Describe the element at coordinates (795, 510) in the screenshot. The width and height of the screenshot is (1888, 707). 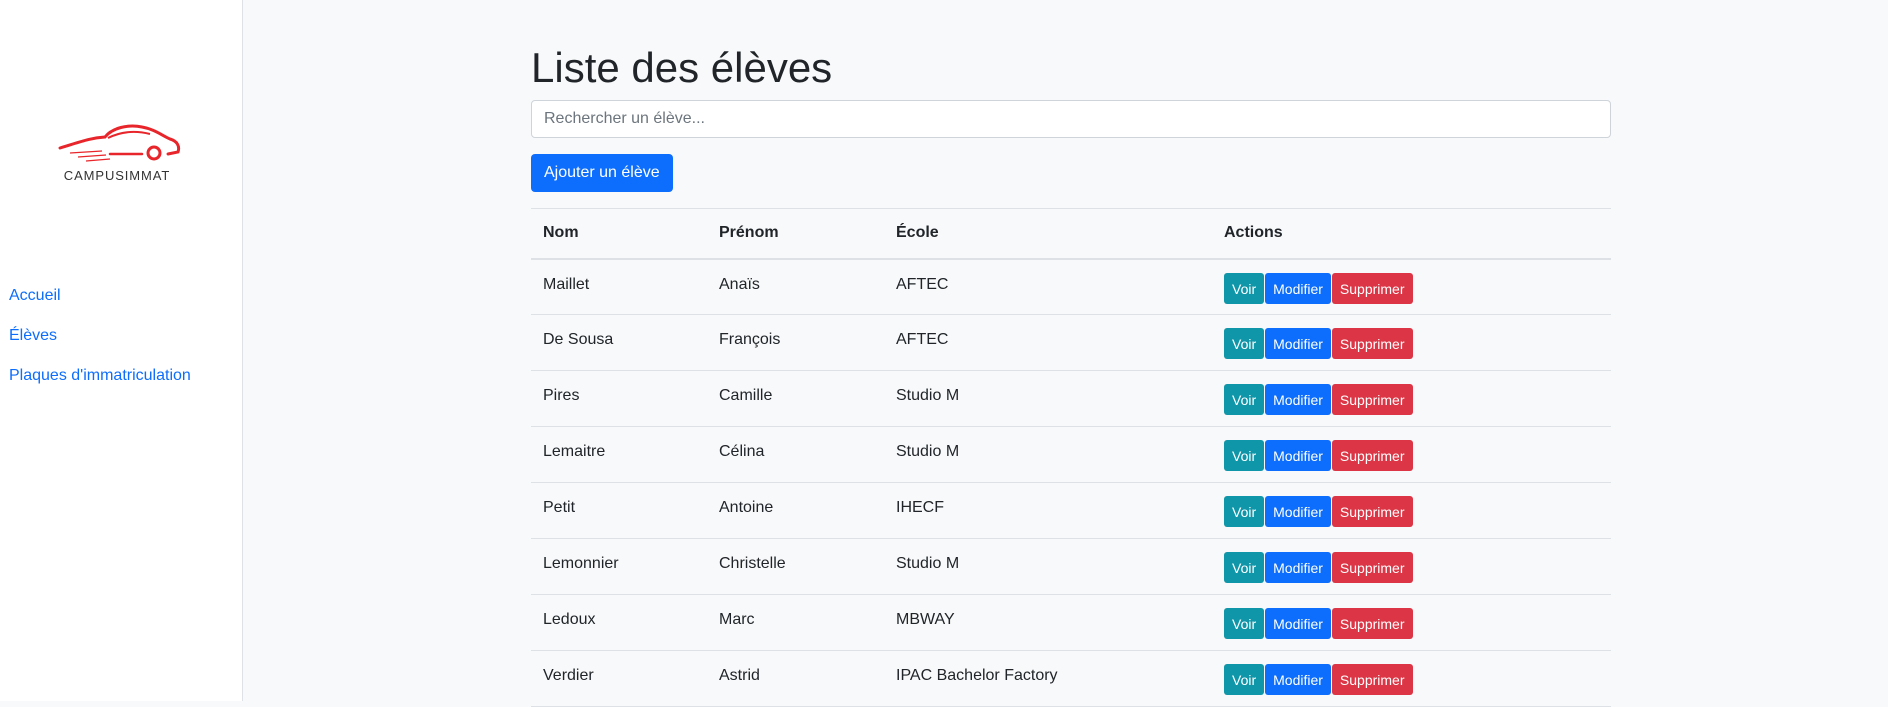
I see `cell-prenom: Antoine` at that location.